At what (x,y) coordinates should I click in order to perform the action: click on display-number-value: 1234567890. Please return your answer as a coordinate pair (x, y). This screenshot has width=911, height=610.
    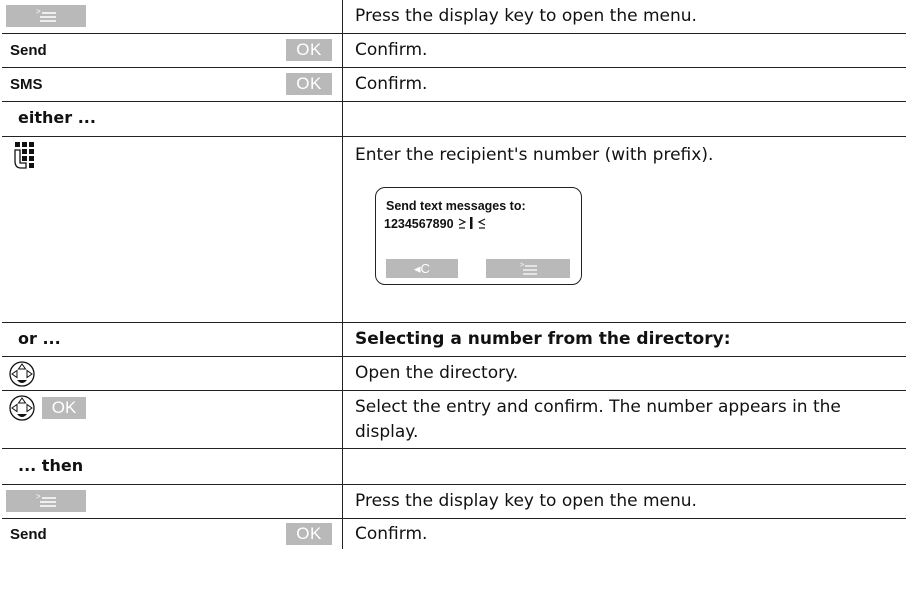
    Looking at the image, I should click on (419, 224).